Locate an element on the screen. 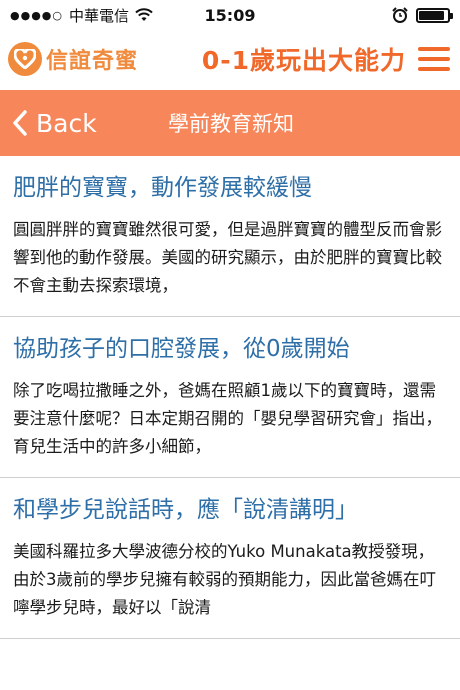 The height and width of the screenshot is (690, 460). article-title: 和學步兒說話時，應「說清講明」 is located at coordinates (230, 510).